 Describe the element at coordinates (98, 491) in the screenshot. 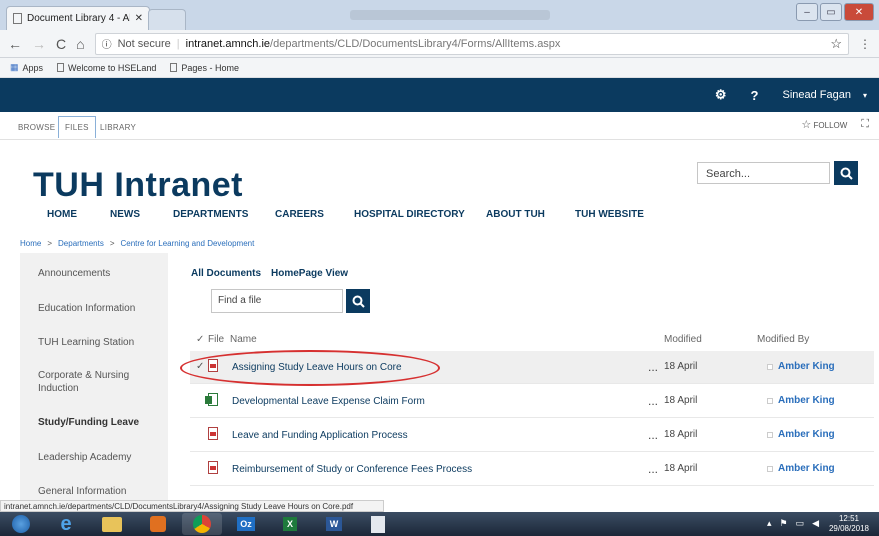

I see `leftnav-item-general-information: General Information` at that location.